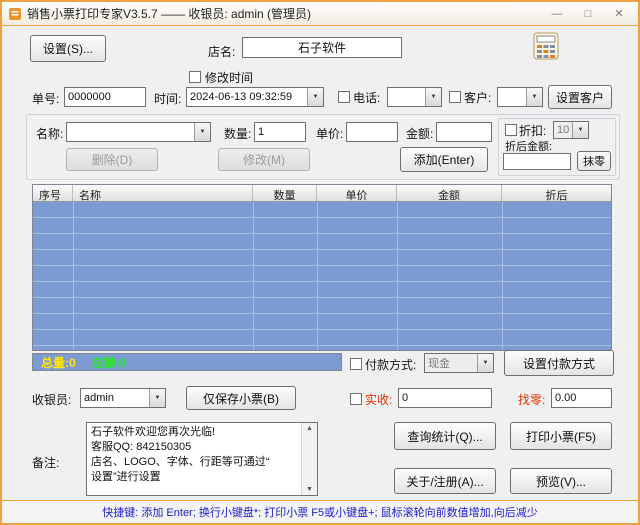 The height and width of the screenshot is (525, 640). What do you see at coordinates (546, 46) in the screenshot?
I see `calculator-icon` at bounding box center [546, 46].